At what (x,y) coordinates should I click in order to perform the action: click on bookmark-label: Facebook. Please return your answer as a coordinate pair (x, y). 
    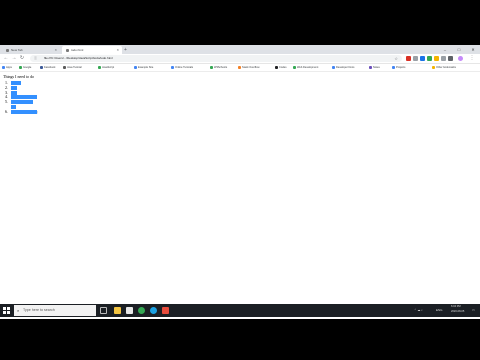
    Looking at the image, I should click on (50, 67).